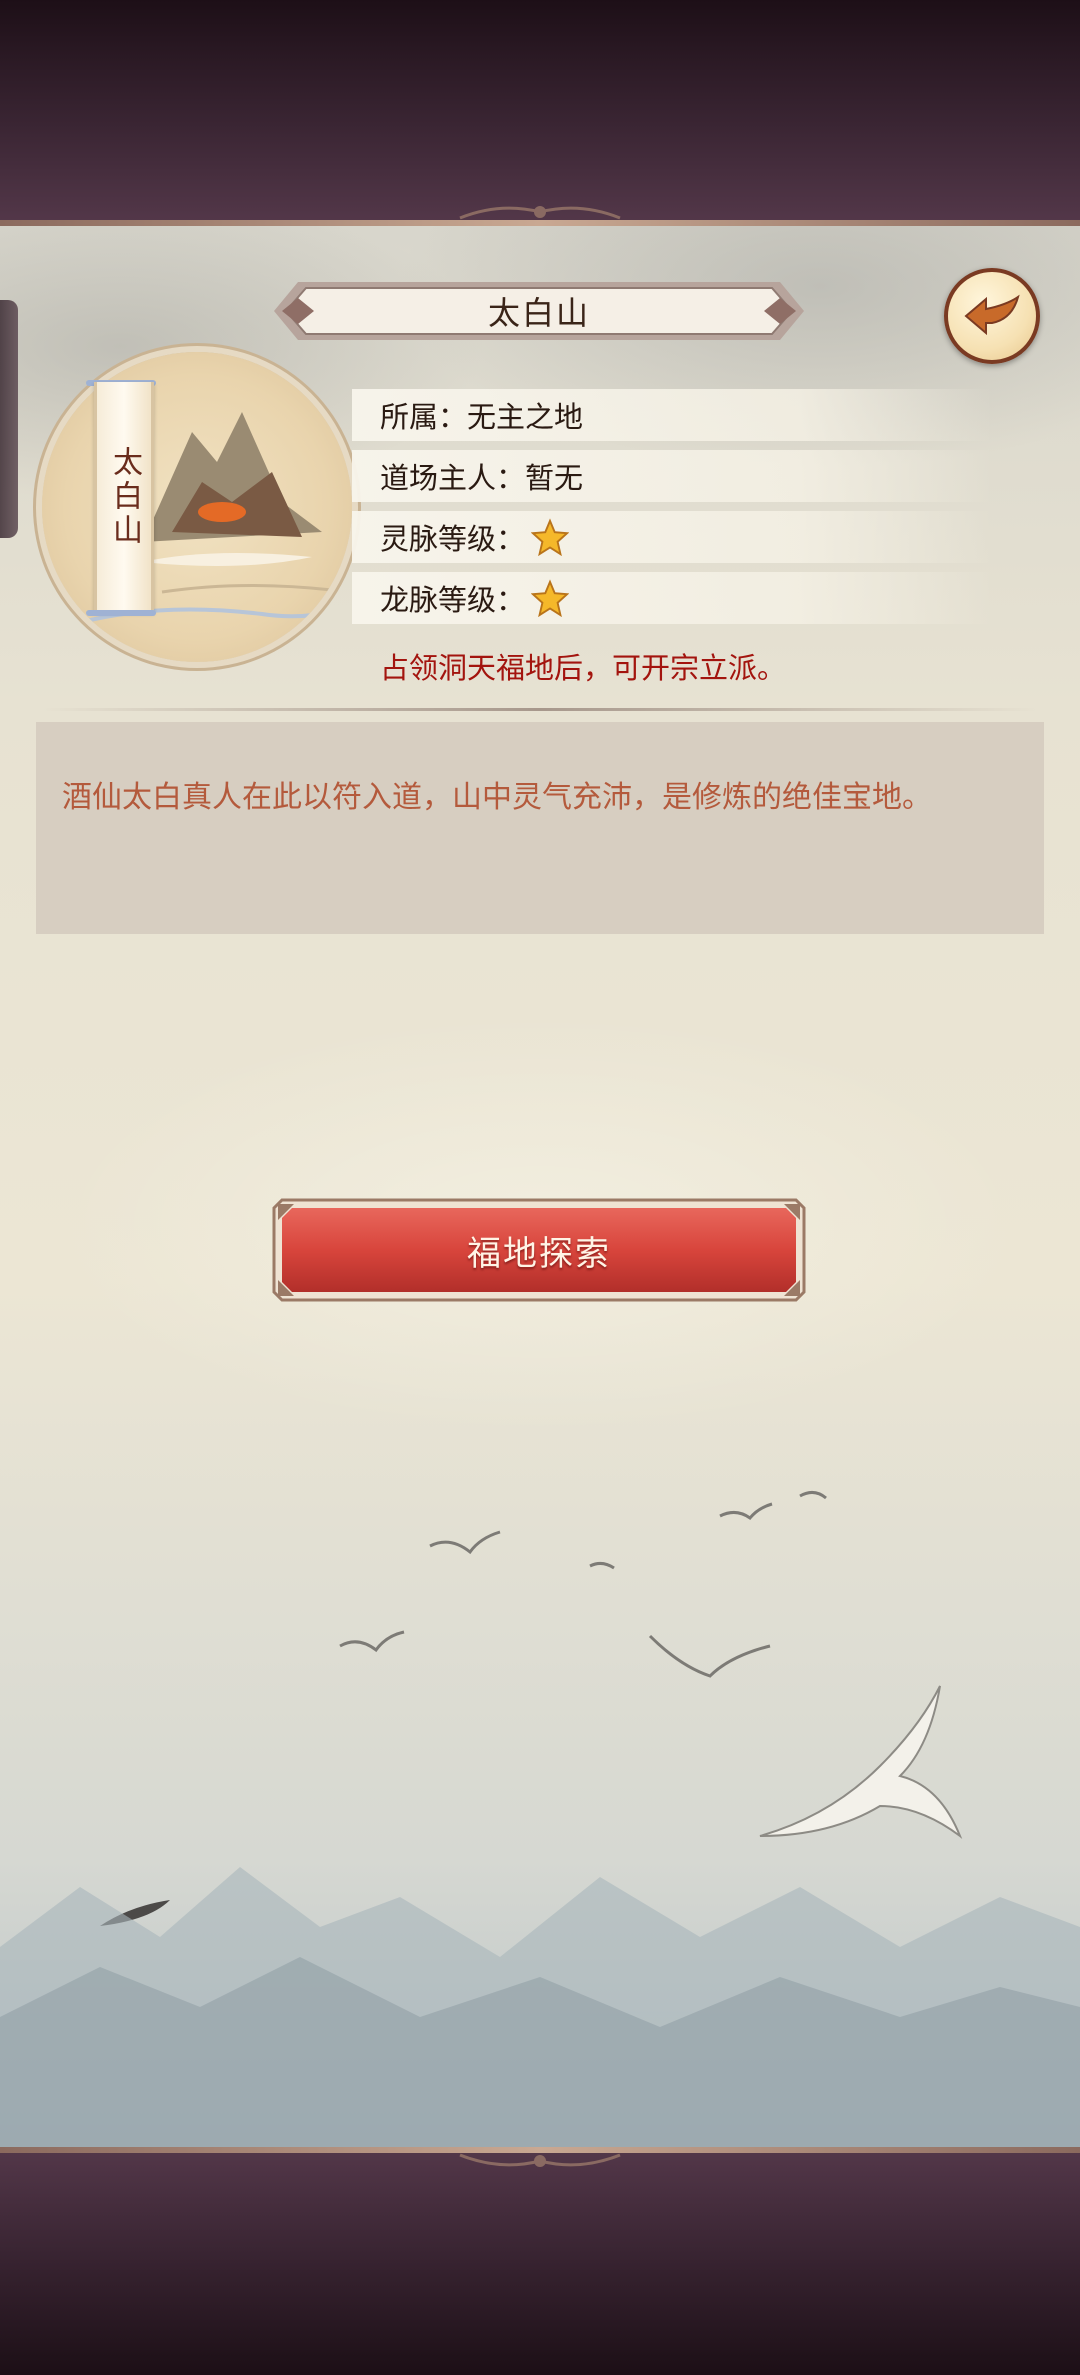 The height and width of the screenshot is (2375, 1080). I want to click on owner-value: 暂无, so click(554, 478).